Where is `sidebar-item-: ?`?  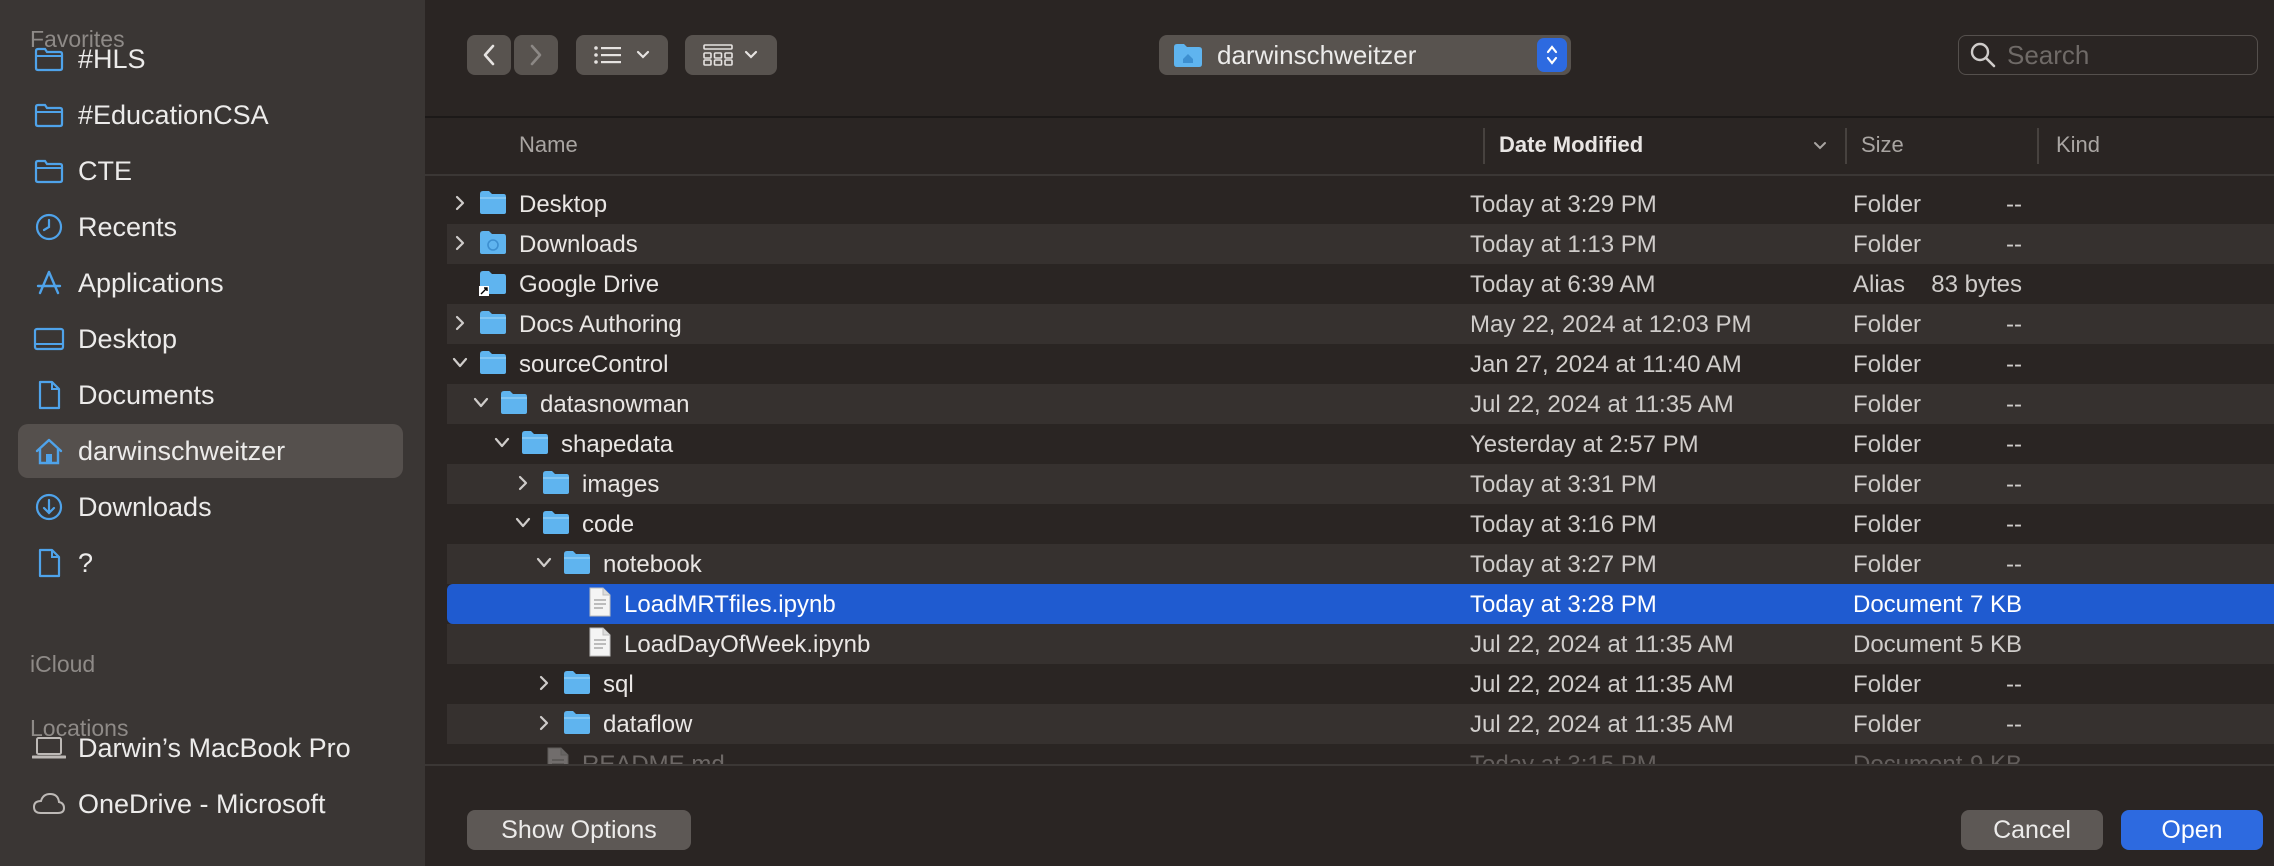 sidebar-item-: ? is located at coordinates (210, 563).